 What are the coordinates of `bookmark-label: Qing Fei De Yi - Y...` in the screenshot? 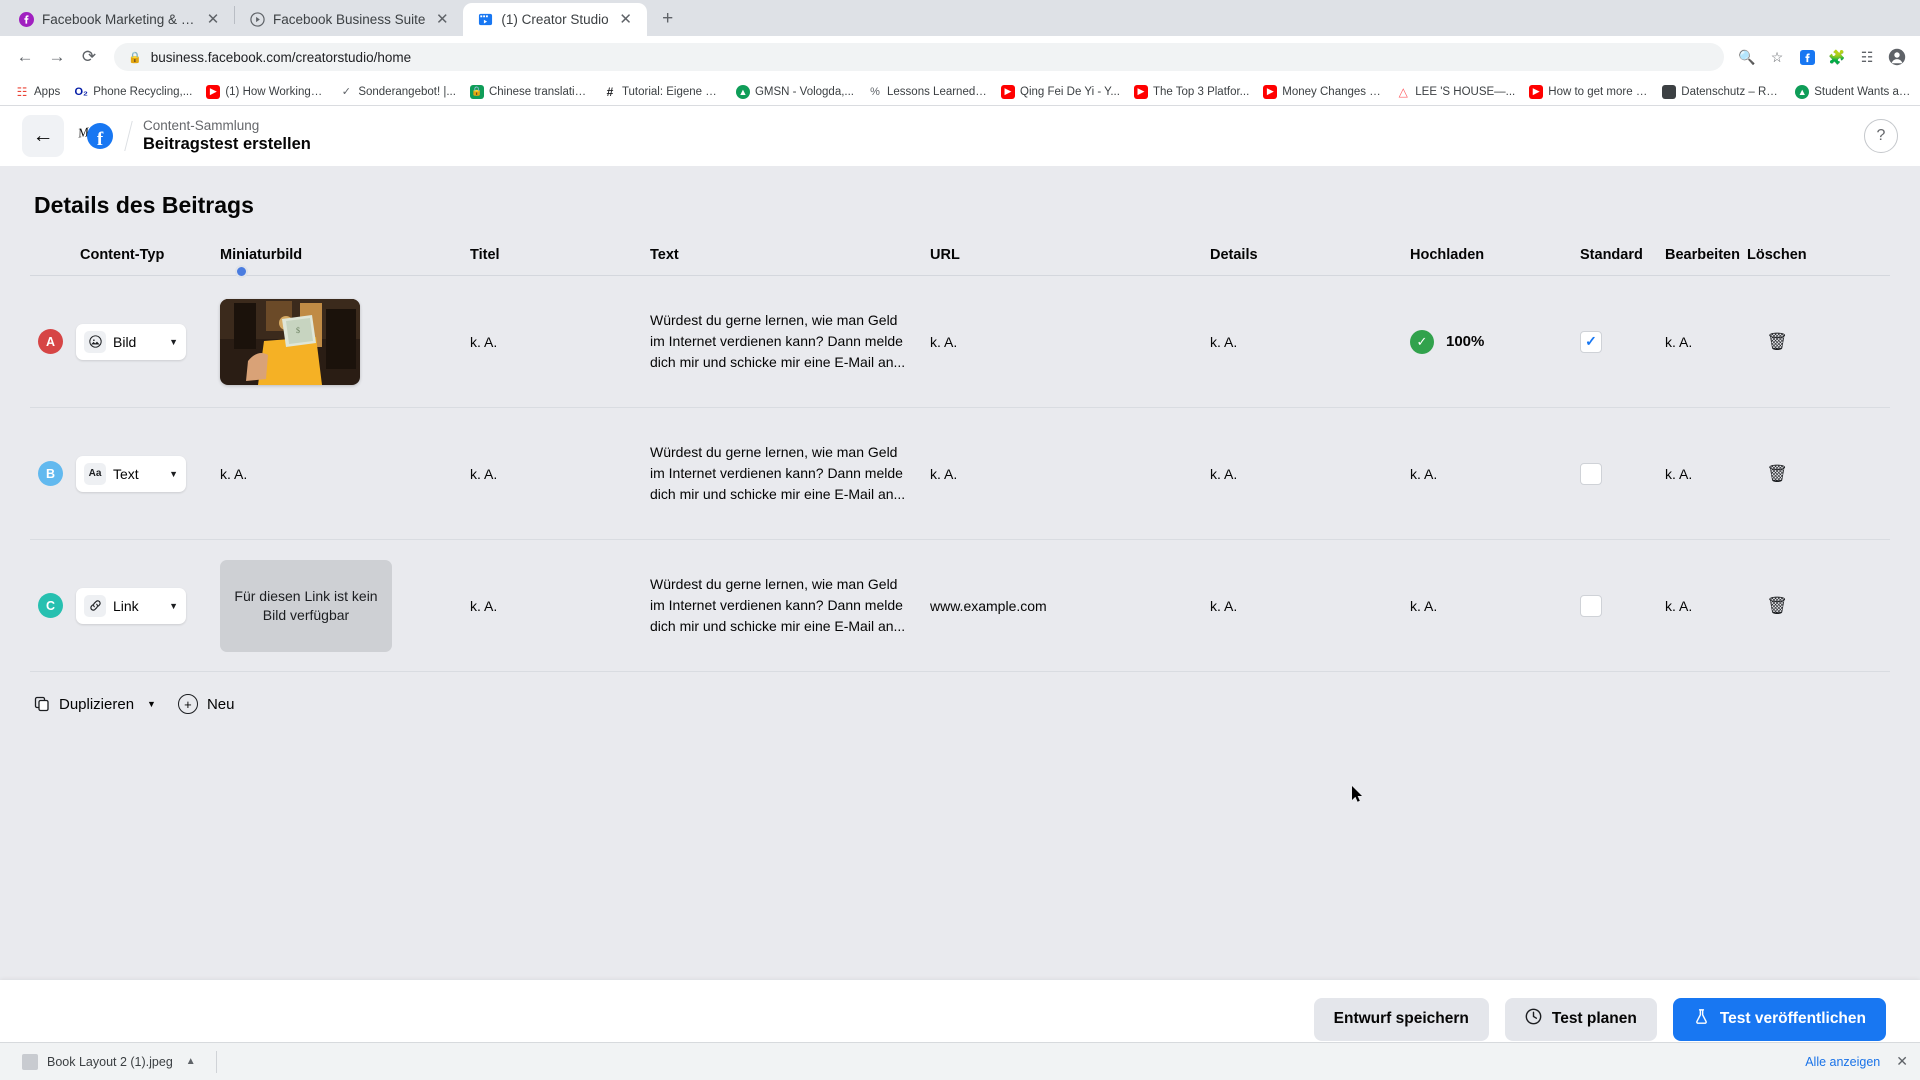 It's located at (1070, 91).